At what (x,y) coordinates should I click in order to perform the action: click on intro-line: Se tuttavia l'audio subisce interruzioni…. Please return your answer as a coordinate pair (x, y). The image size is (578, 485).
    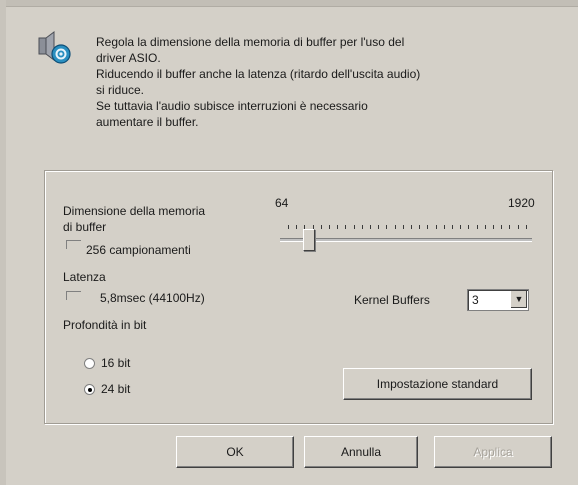
    Looking at the image, I should click on (232, 106).